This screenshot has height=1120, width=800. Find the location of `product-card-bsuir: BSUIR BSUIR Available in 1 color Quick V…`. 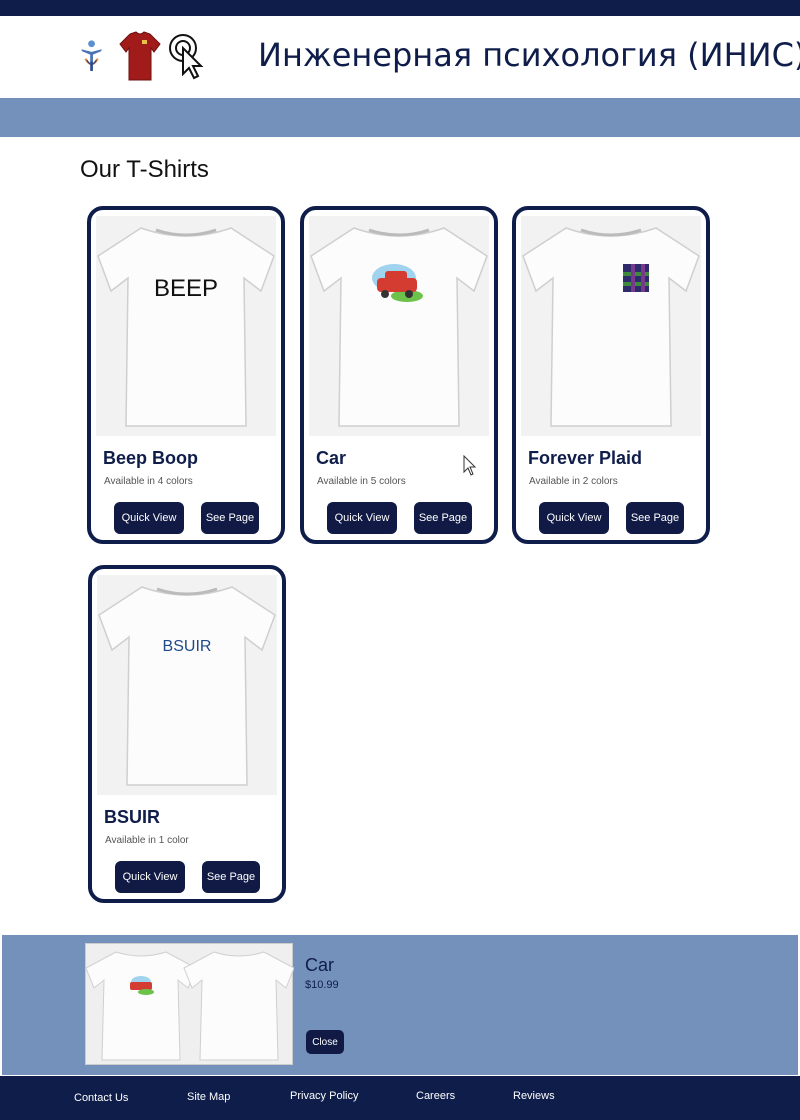

product-card-bsuir: BSUIR BSUIR Available in 1 color Quick V… is located at coordinates (187, 734).